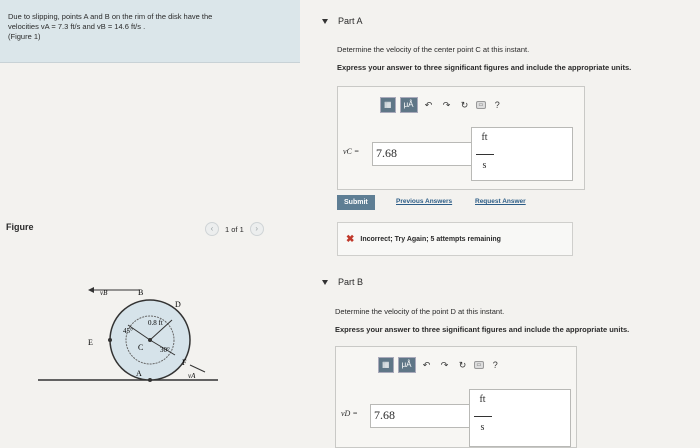  What do you see at coordinates (150, 340) in the screenshot?
I see `center-dot` at bounding box center [150, 340].